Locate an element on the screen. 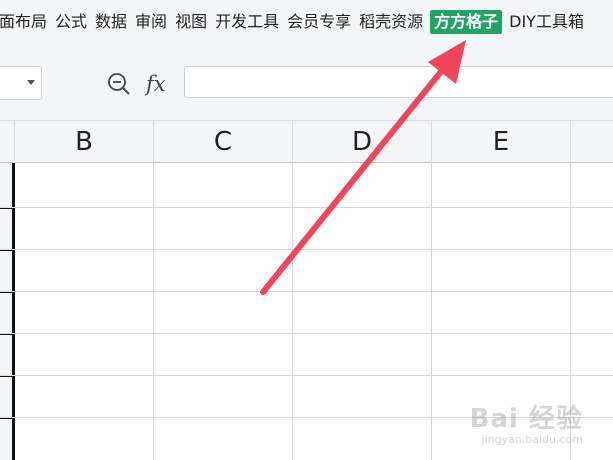  formula-input is located at coordinates (398, 82).